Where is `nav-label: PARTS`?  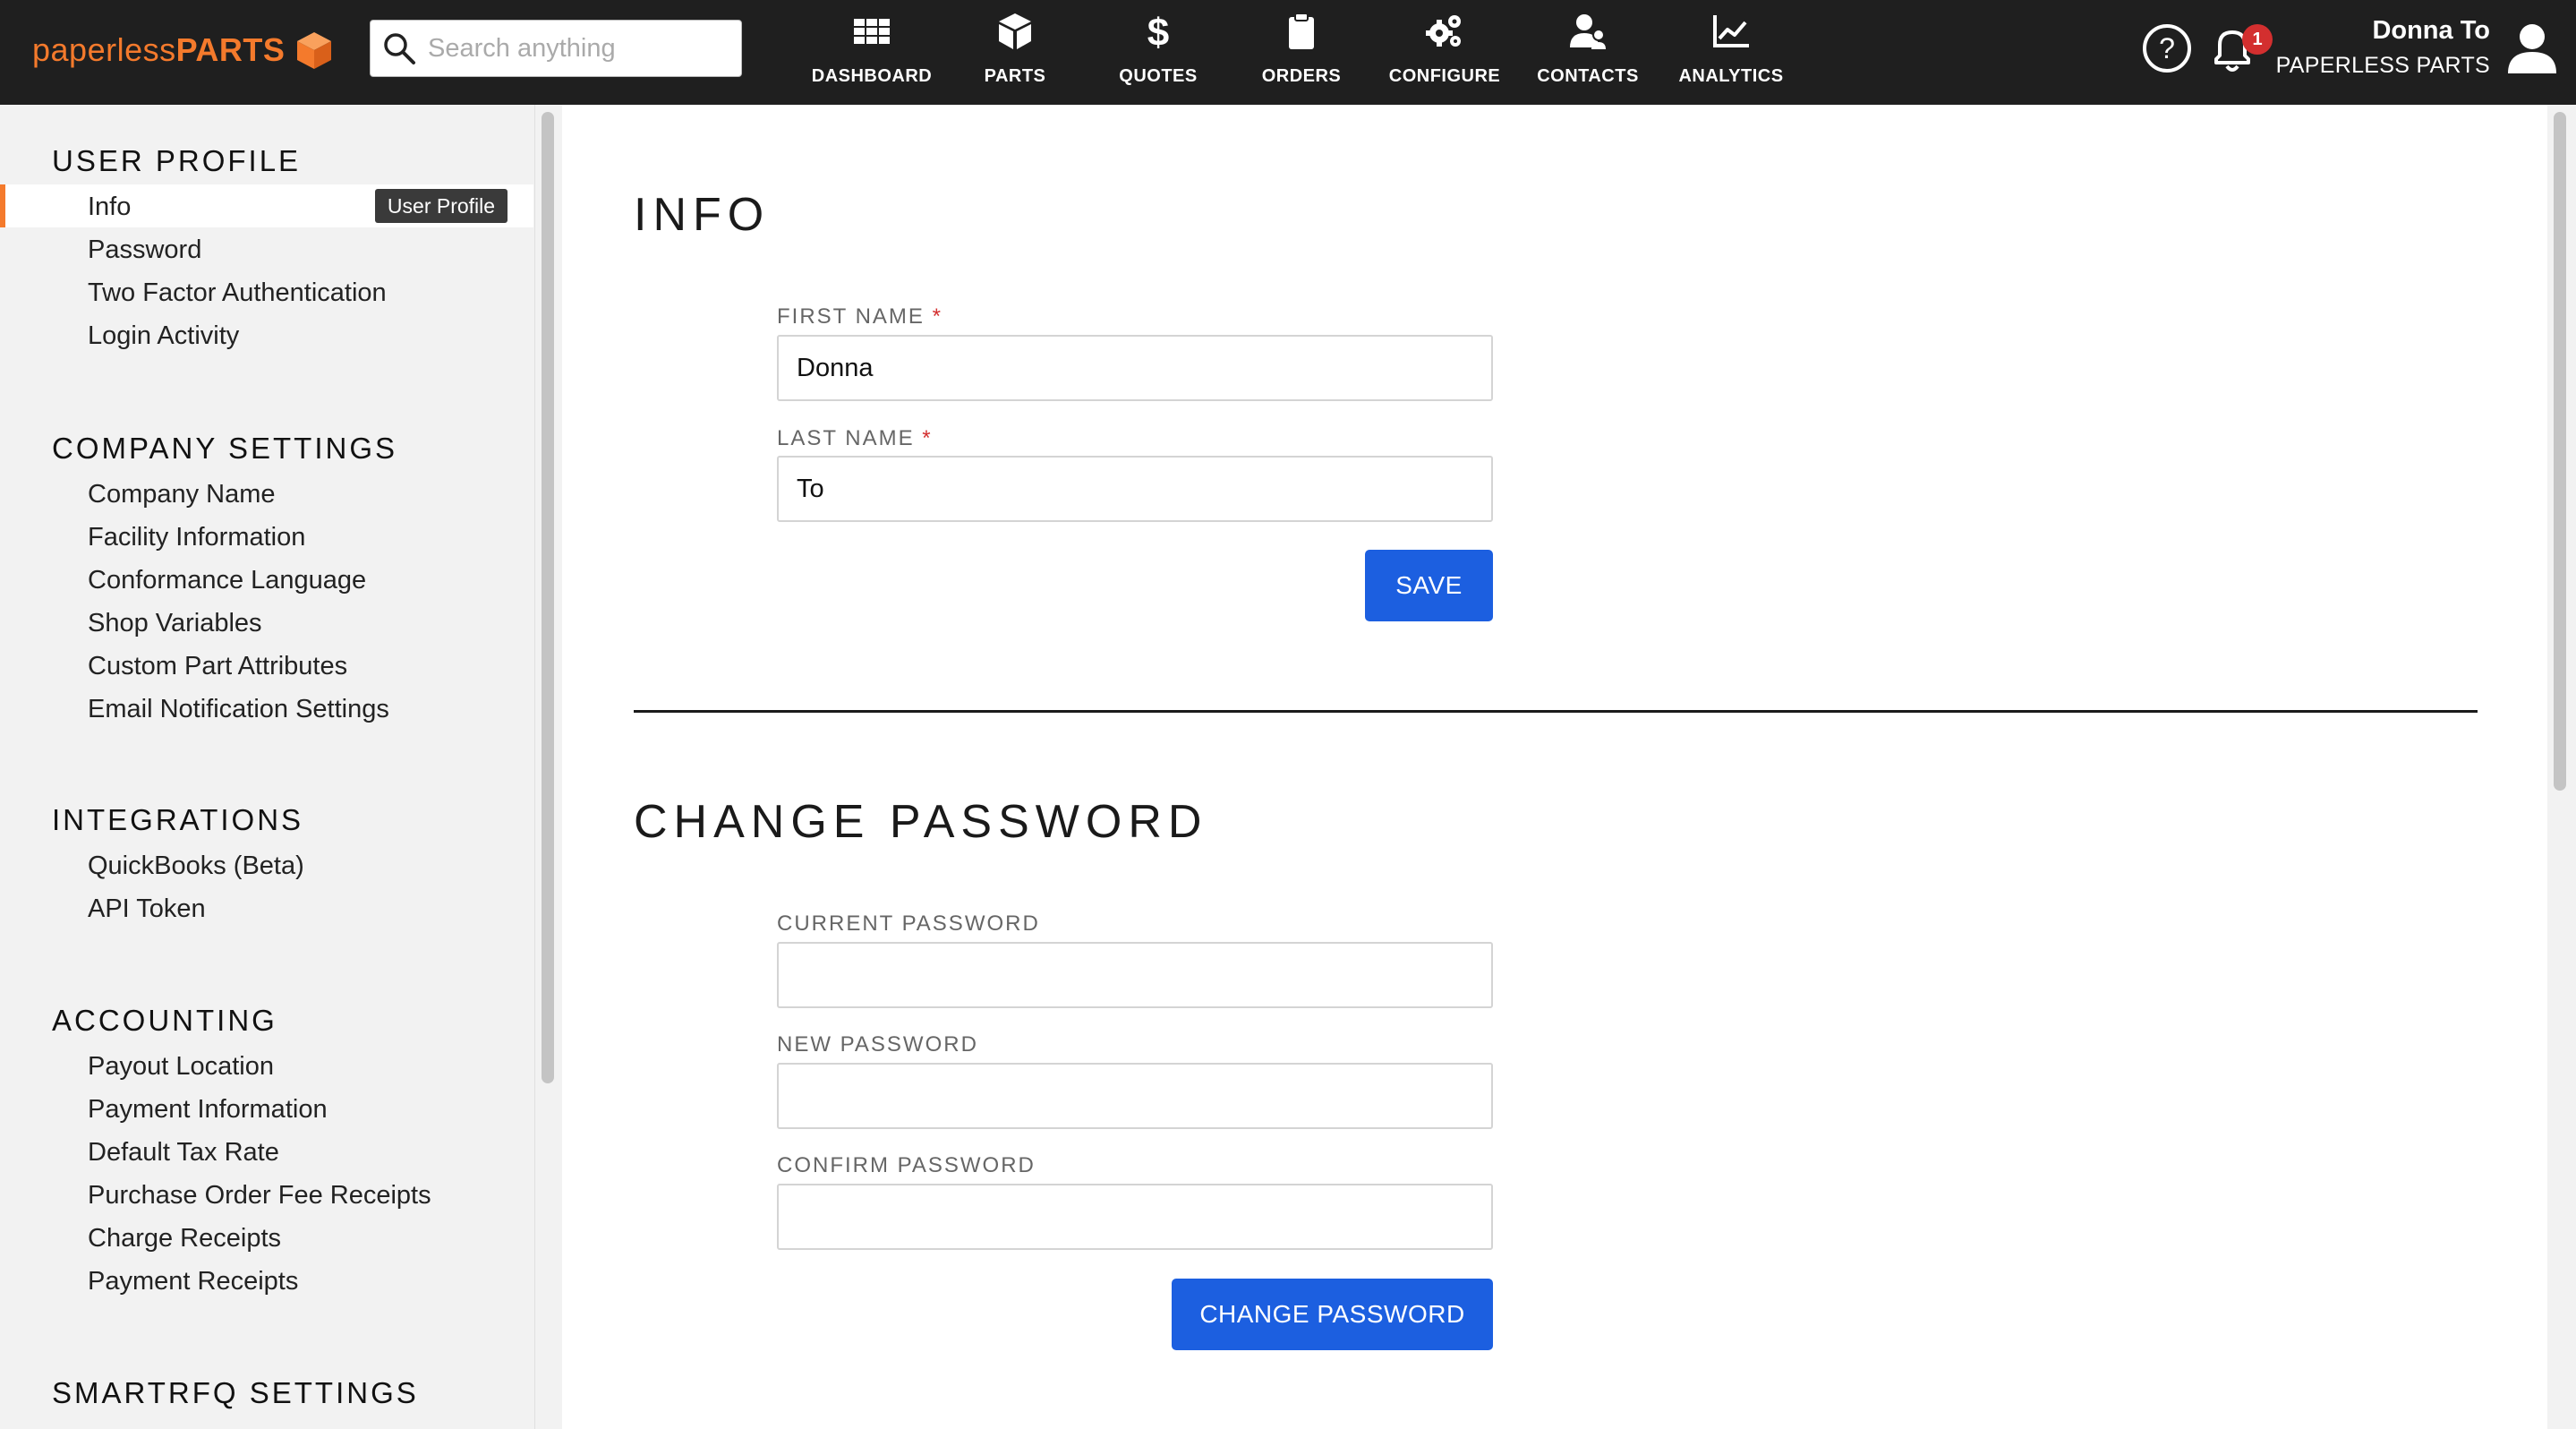
nav-label: PARTS is located at coordinates (1015, 76).